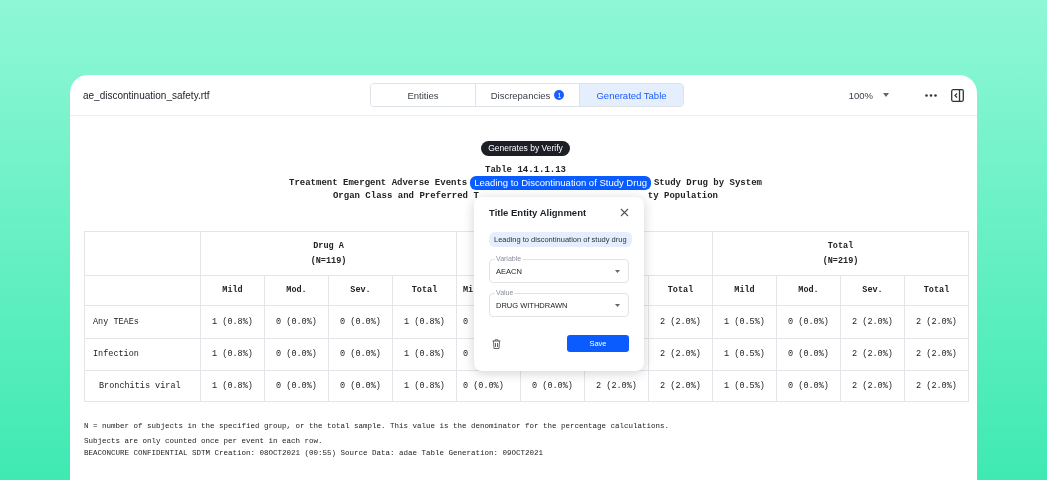  What do you see at coordinates (378, 182) in the screenshot?
I see `table-title: Treatment Emergent Adverse Events` at bounding box center [378, 182].